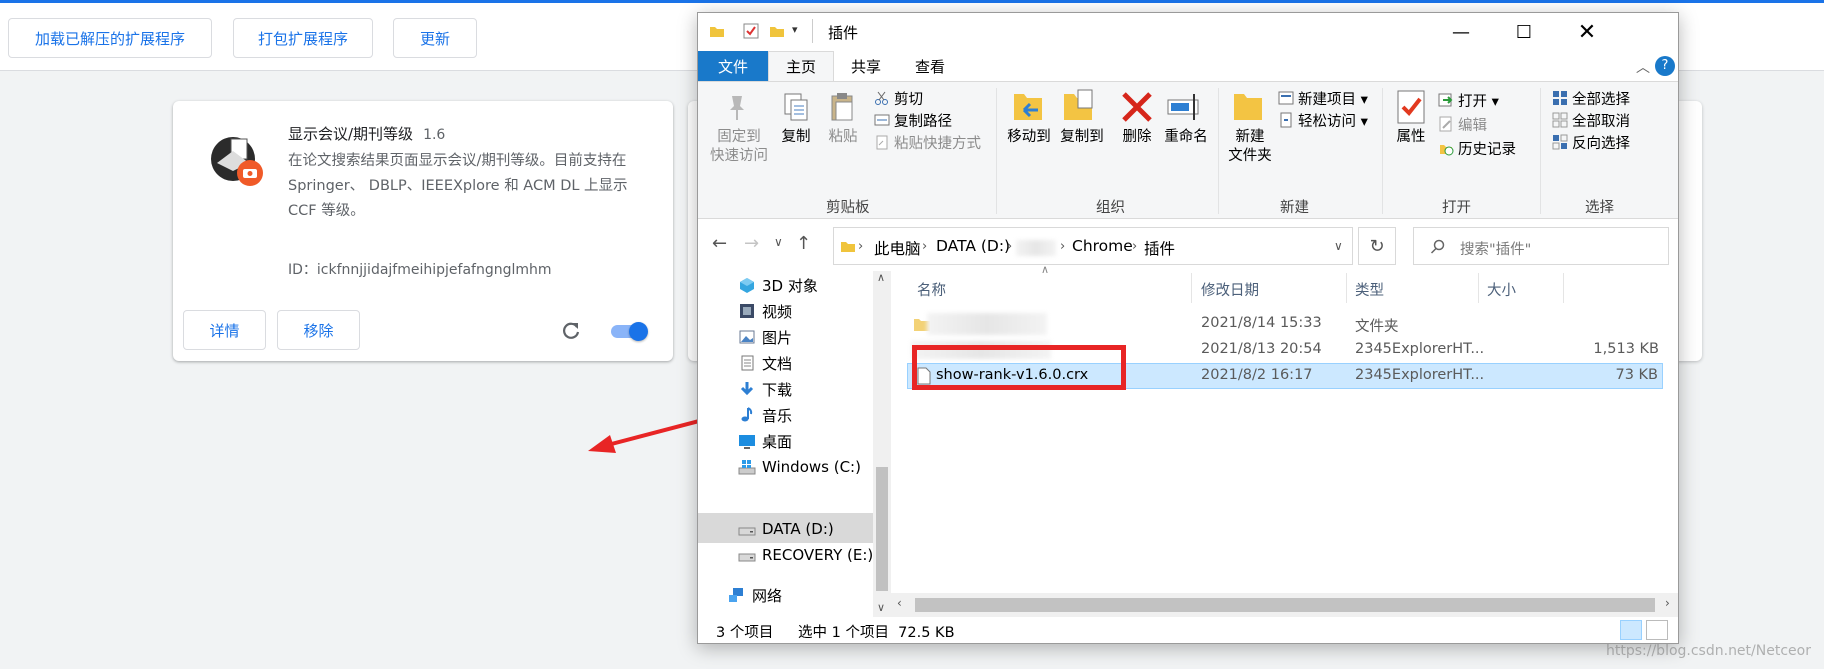 Image resolution: width=1824 pixels, height=669 pixels. Describe the element at coordinates (1708, 651) in the screenshot. I see `watermark: https://blog.csdn.net/Netceor` at that location.